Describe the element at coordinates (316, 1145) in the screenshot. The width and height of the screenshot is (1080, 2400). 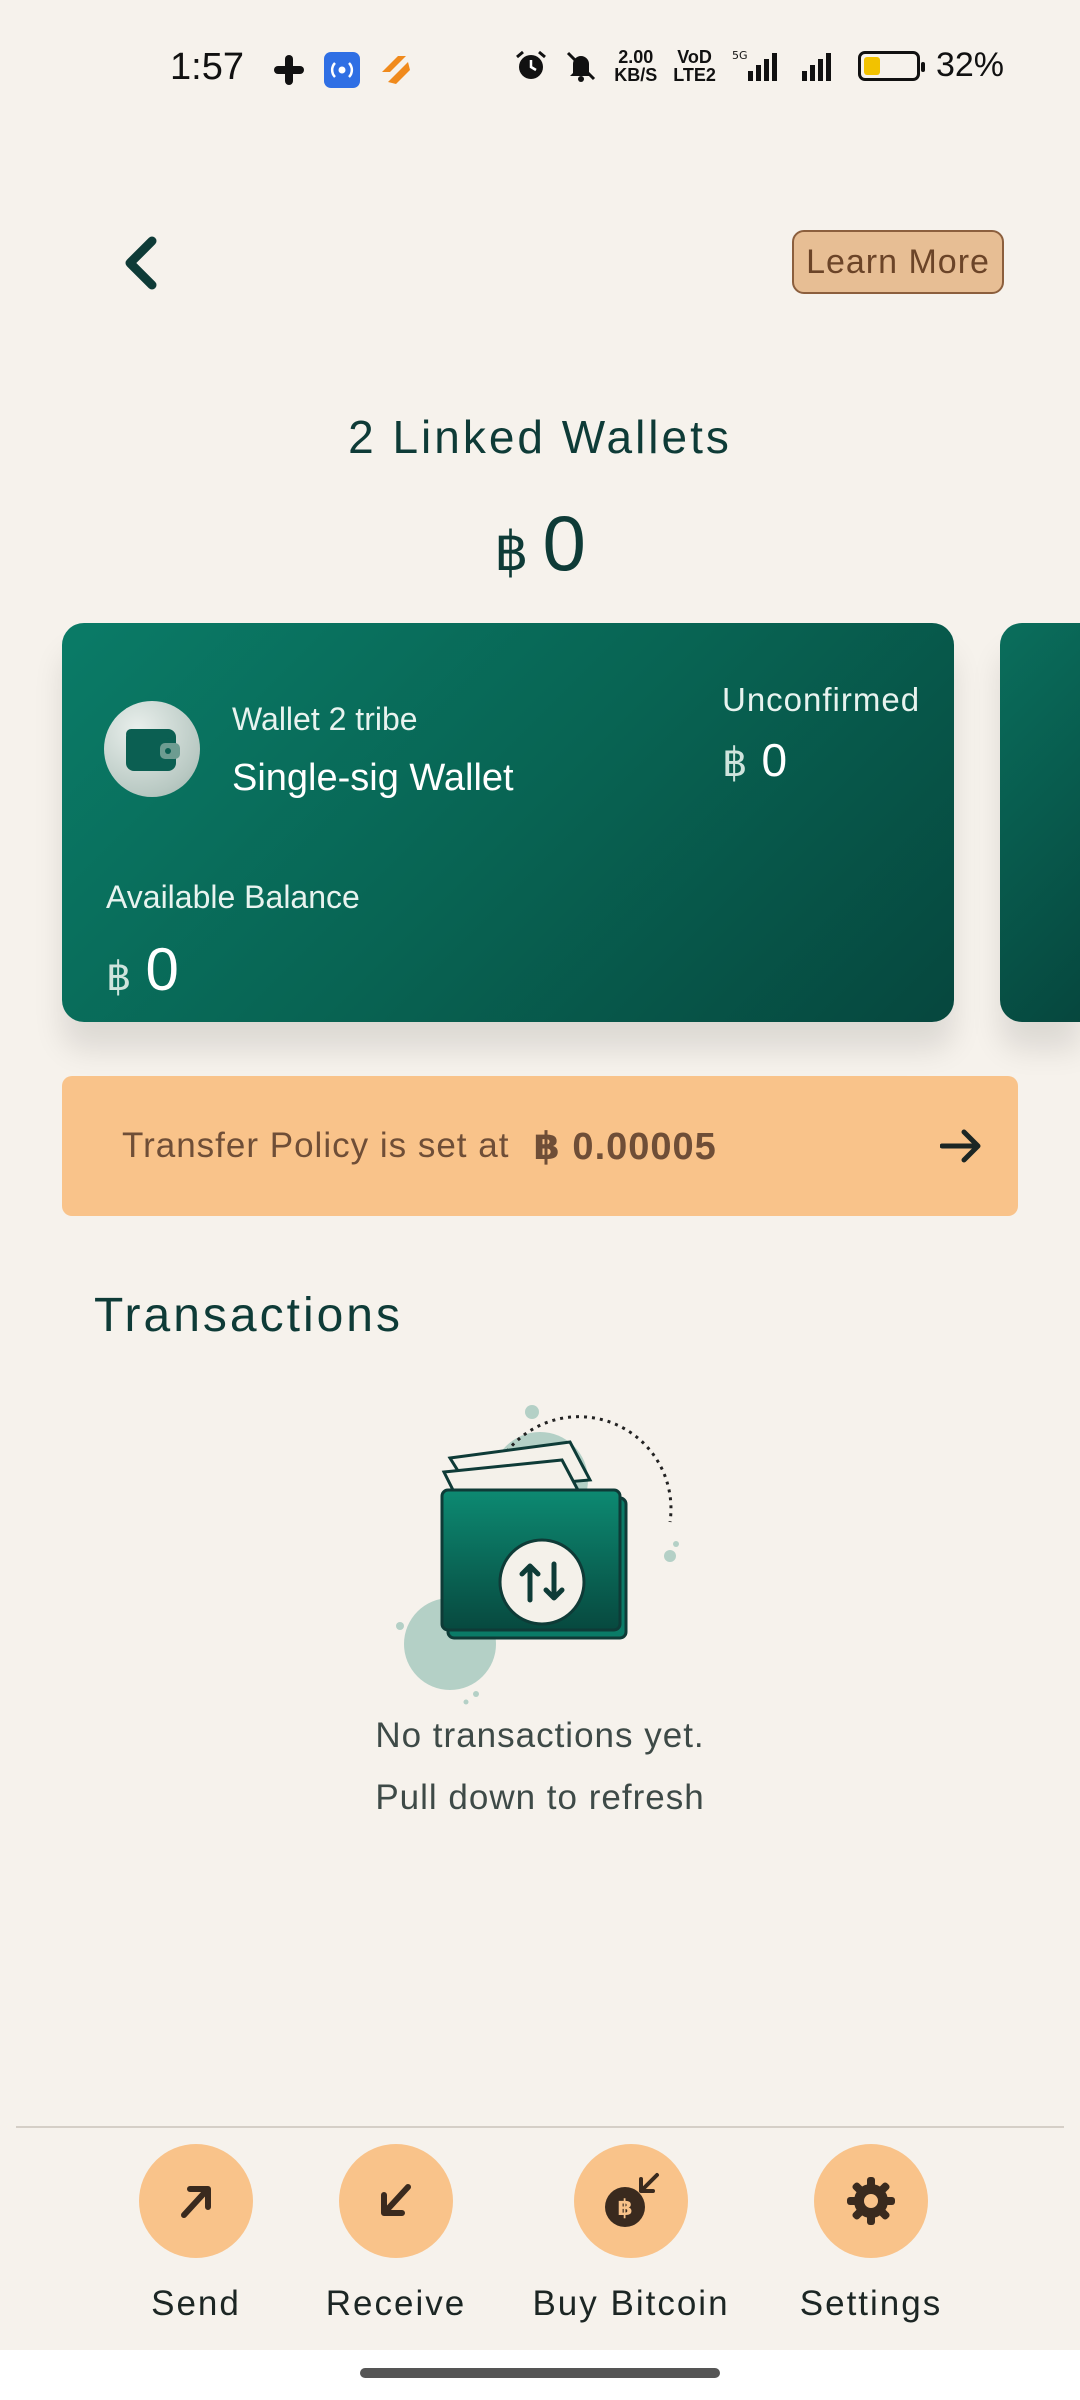
I see `transfer-policy-text: Transfer Policy is set at` at that location.